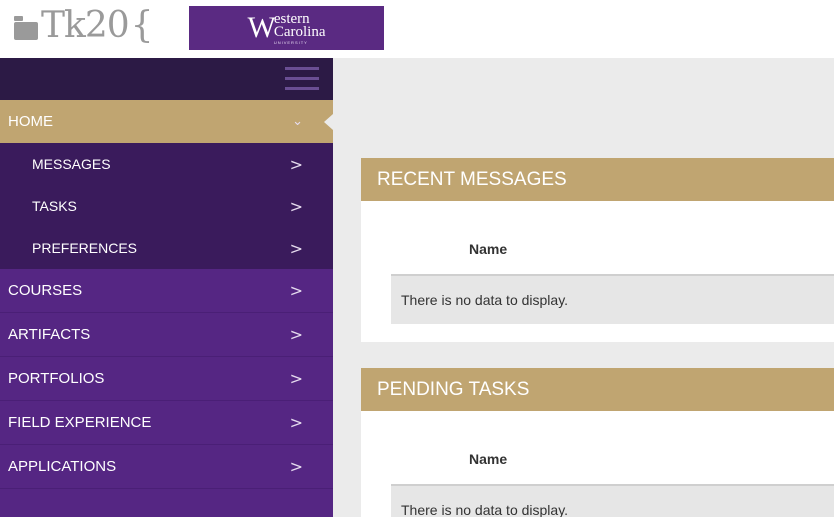 This screenshot has height=517, width=834. I want to click on sidebar-item-label: PORTFOLIOS, so click(56, 378).